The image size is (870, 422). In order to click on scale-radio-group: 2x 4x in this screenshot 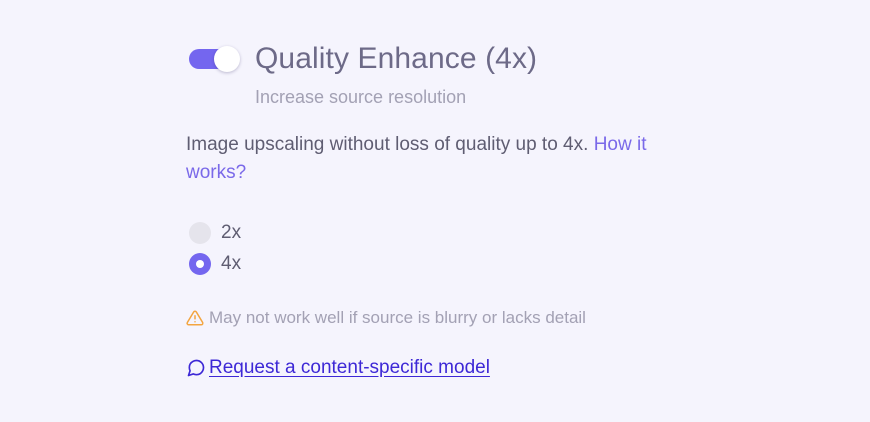, I will do `click(215, 248)`.